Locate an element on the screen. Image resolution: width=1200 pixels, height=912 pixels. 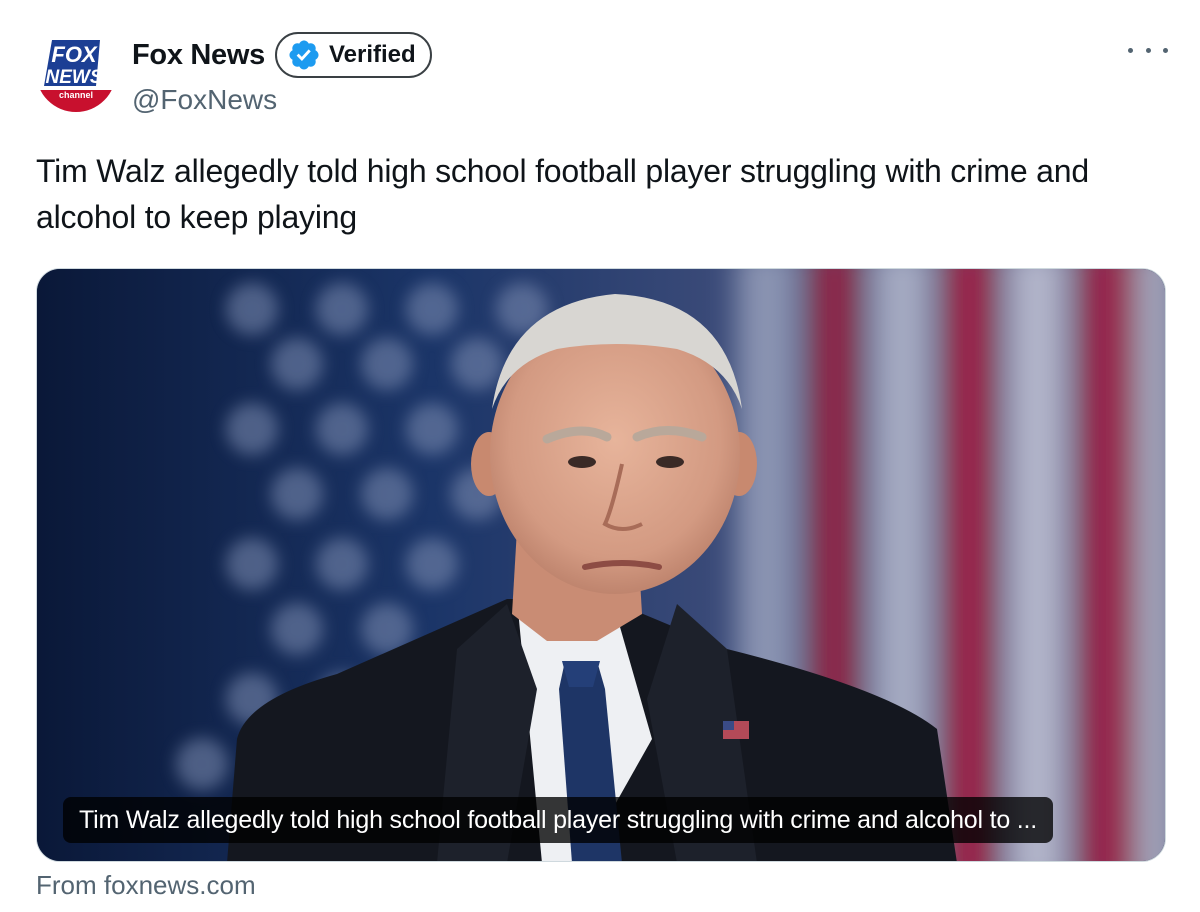
verified-pill: Verified is located at coordinates (353, 55).